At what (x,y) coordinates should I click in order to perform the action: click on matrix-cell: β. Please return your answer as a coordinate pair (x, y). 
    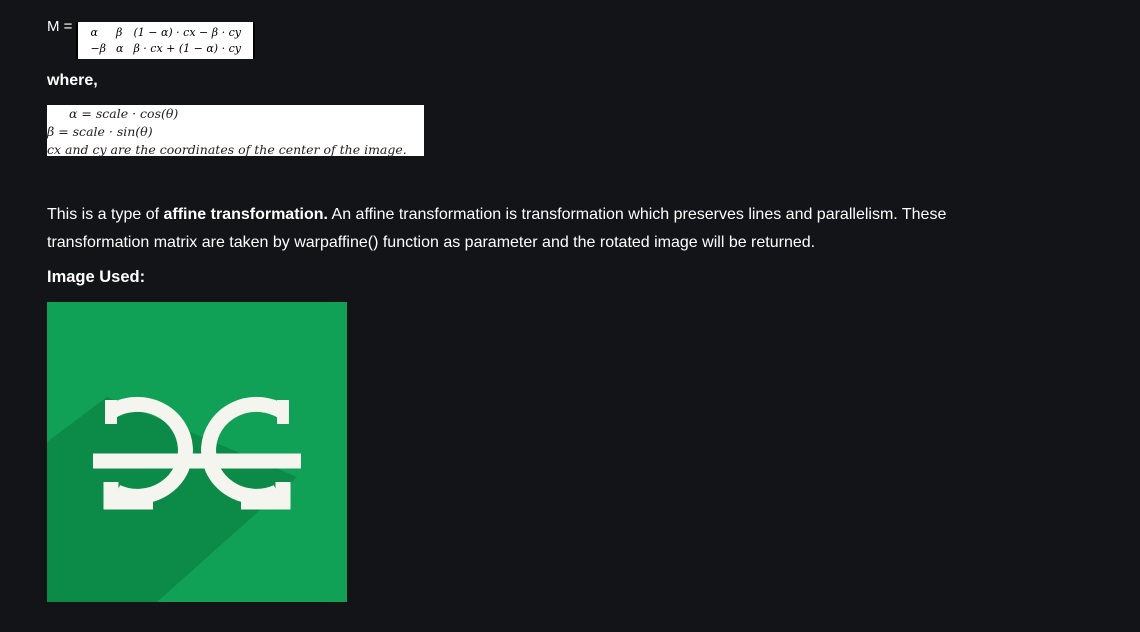
    Looking at the image, I should click on (119, 32).